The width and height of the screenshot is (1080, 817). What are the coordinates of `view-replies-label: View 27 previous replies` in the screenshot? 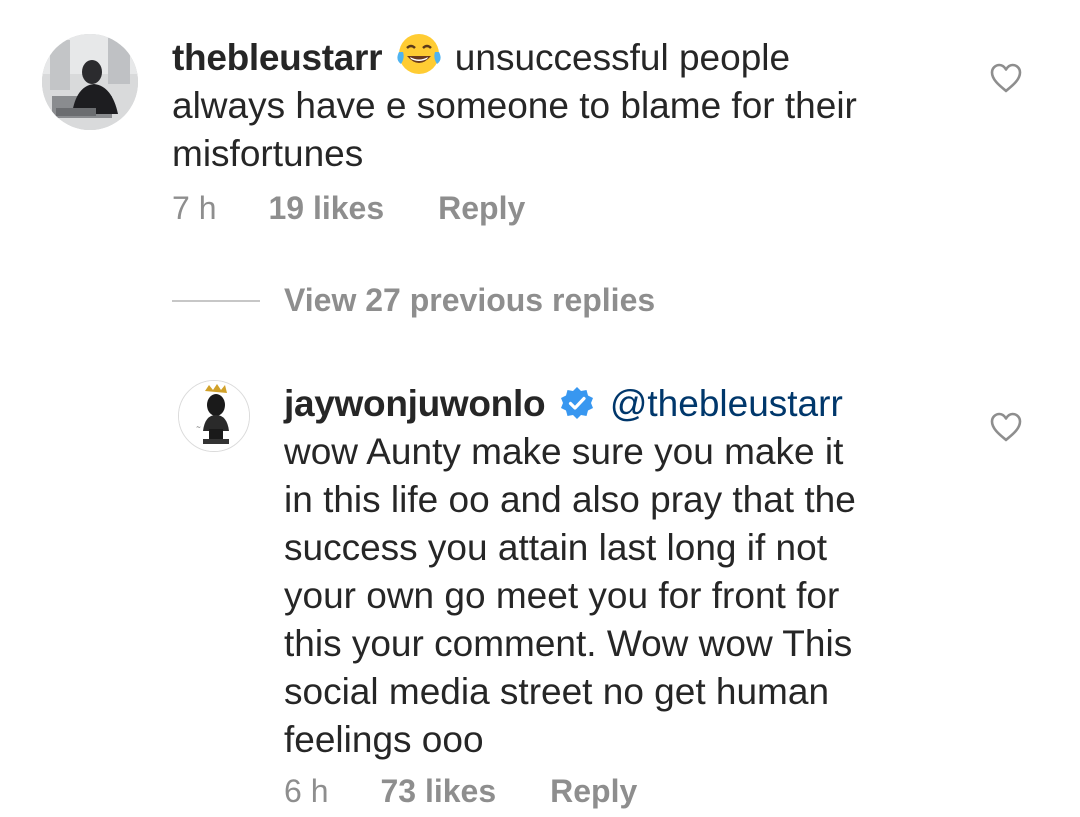 It's located at (469, 300).